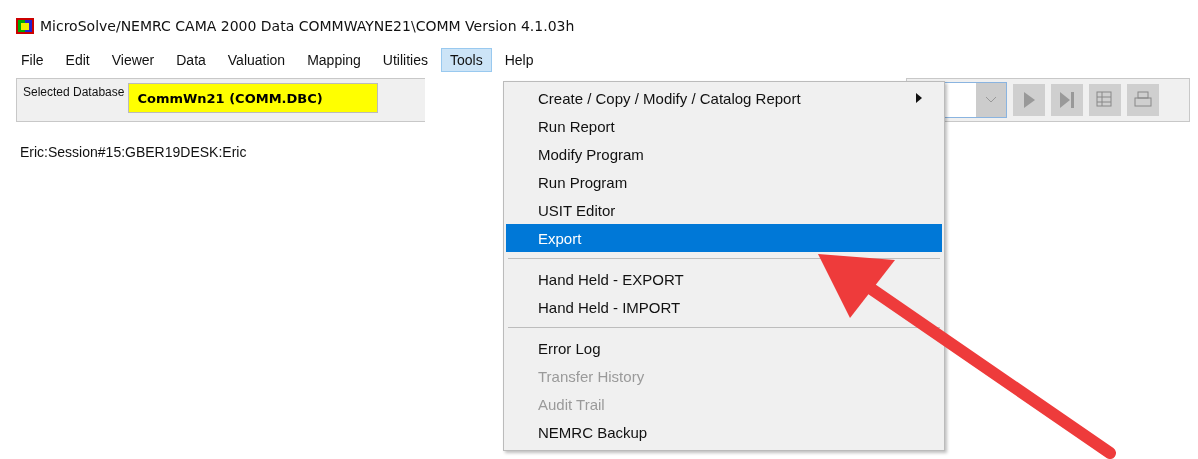 The height and width of the screenshot is (459, 1198). What do you see at coordinates (724, 238) in the screenshot?
I see `menu-option: Export` at bounding box center [724, 238].